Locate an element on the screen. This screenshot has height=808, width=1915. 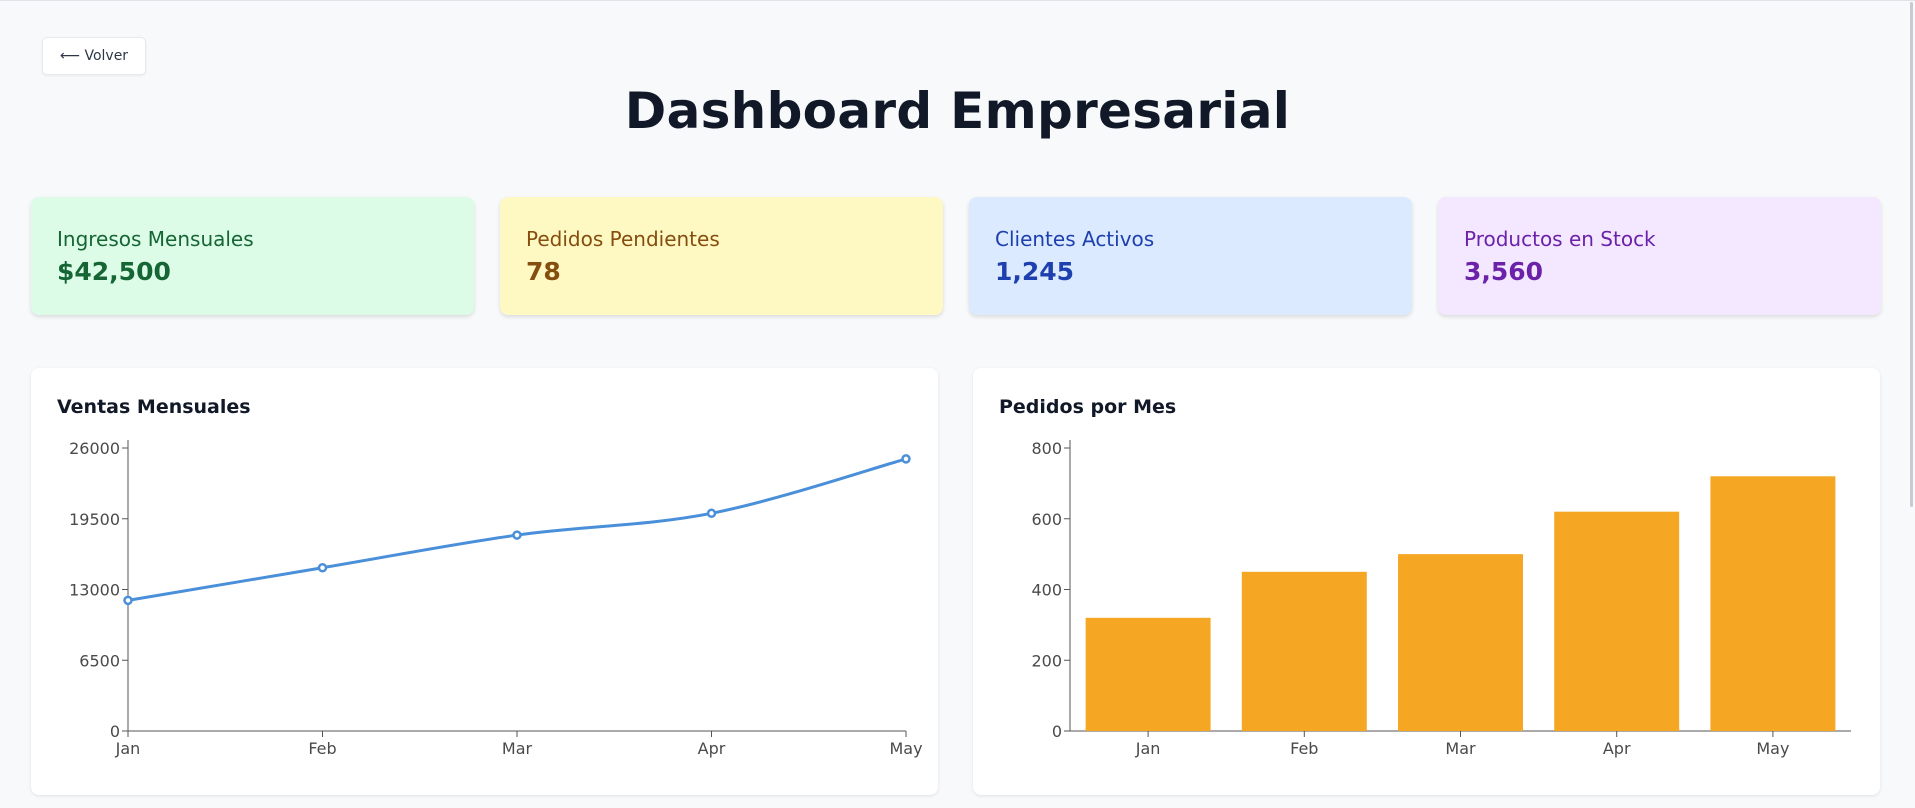
y-tick-label: 13000 is located at coordinates (94, 590).